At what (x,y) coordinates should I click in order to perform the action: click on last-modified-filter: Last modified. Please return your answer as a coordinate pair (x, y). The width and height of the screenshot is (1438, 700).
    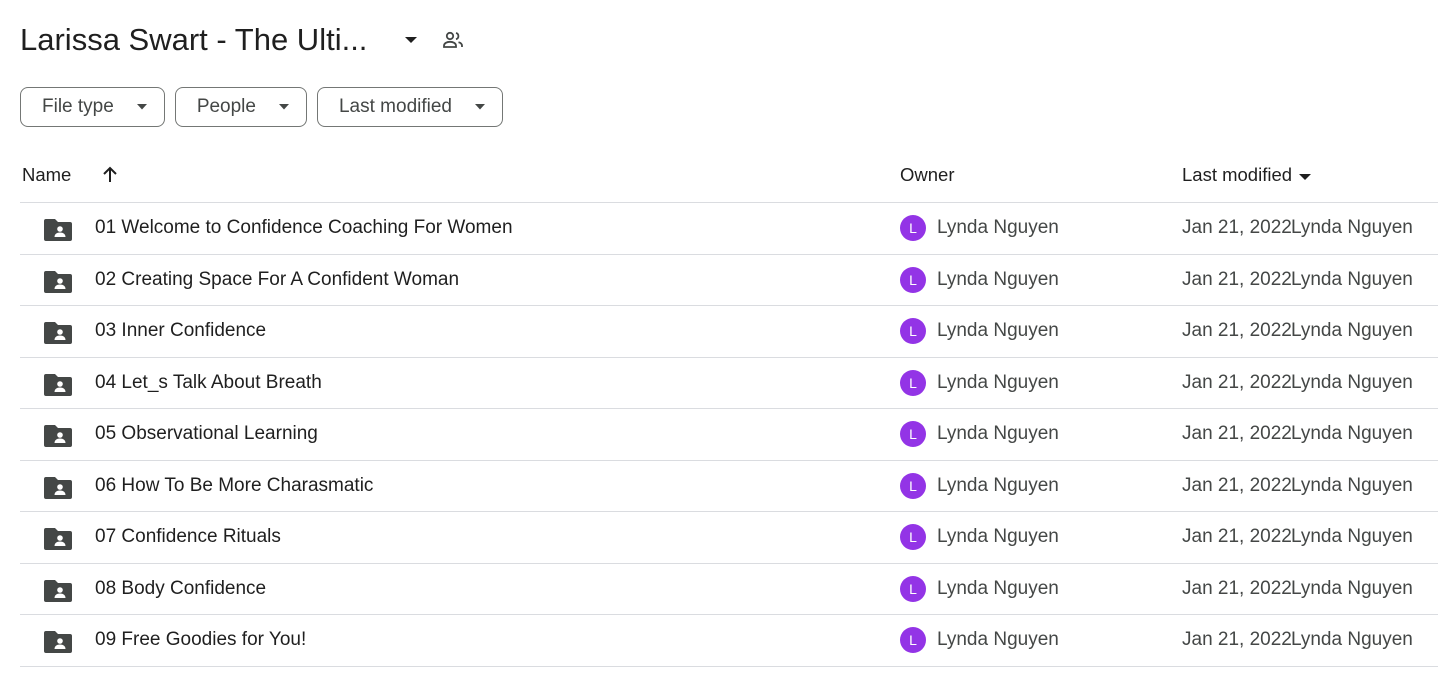
    Looking at the image, I should click on (409, 107).